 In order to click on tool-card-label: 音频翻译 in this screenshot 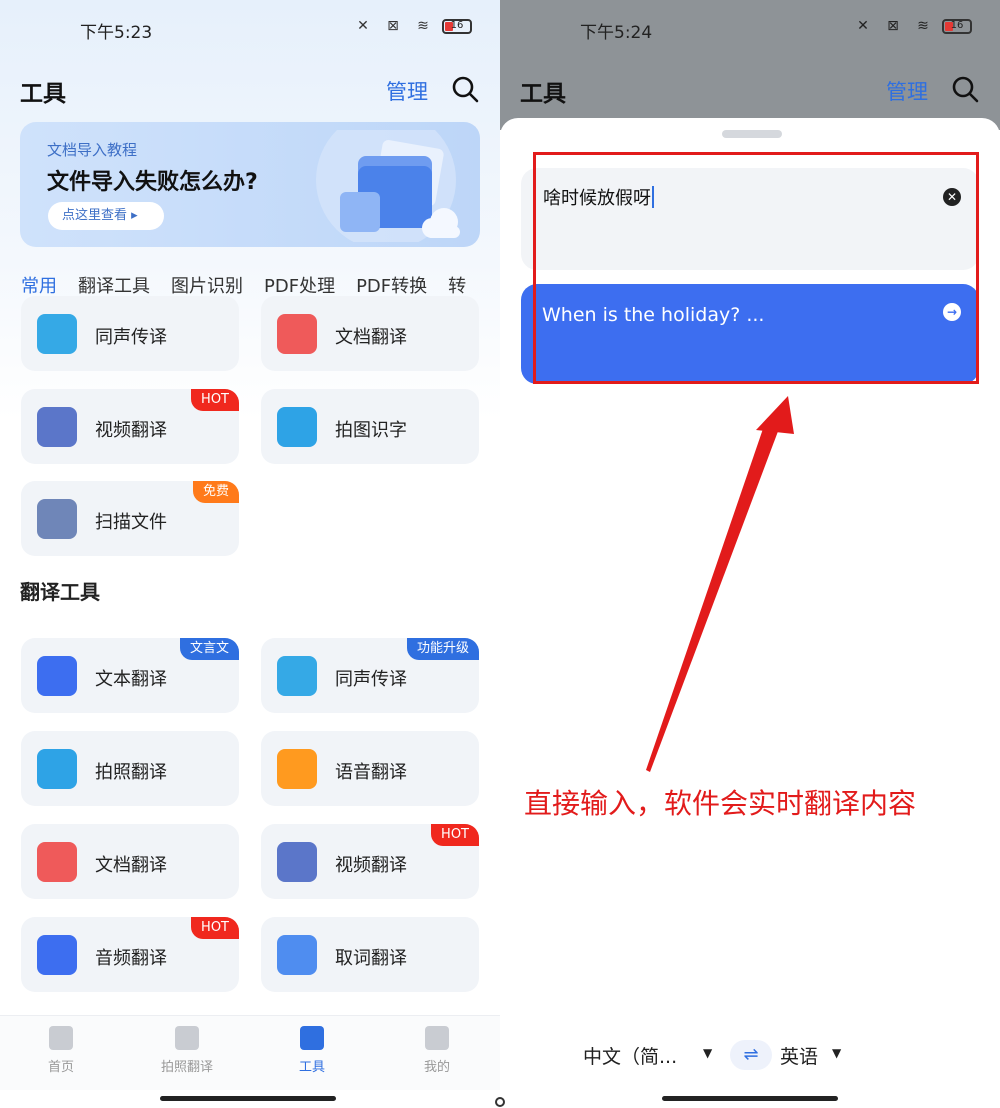, I will do `click(131, 958)`.